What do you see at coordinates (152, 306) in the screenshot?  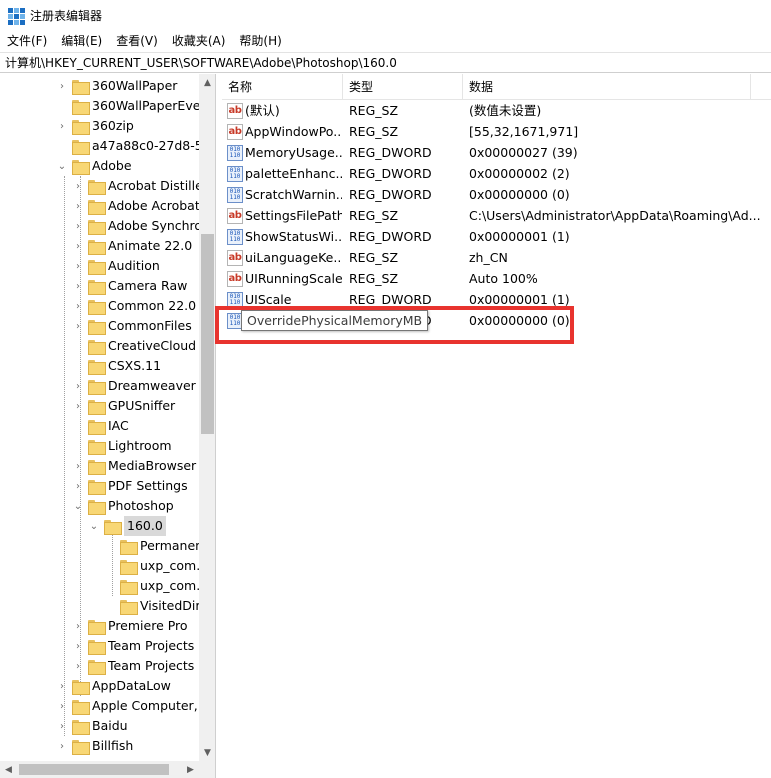 I see `tree-node-label: Common 22.0` at bounding box center [152, 306].